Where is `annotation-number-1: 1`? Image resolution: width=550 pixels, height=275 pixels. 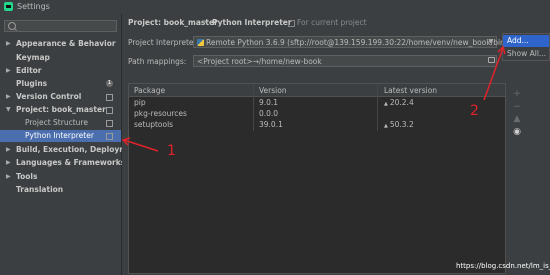 annotation-number-1: 1 is located at coordinates (171, 151).